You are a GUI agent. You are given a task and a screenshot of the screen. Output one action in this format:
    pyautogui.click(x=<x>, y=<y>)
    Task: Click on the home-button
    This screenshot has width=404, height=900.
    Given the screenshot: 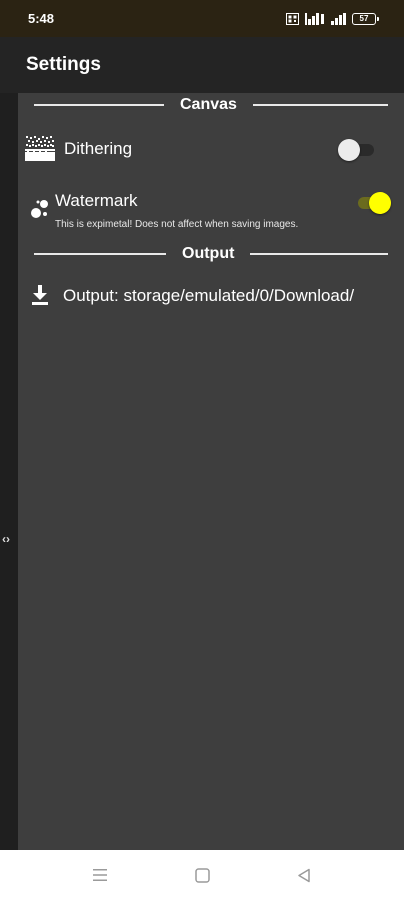 What is the action you would take?
    pyautogui.click(x=202, y=875)
    